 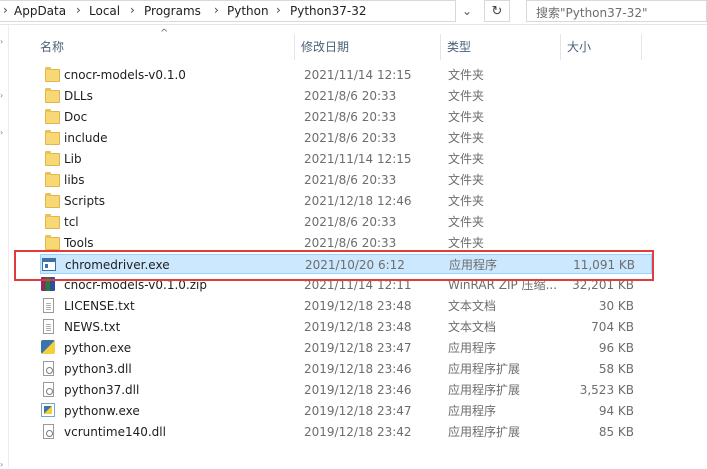 What do you see at coordinates (76, 117) in the screenshot?
I see `file-name: Doc` at bounding box center [76, 117].